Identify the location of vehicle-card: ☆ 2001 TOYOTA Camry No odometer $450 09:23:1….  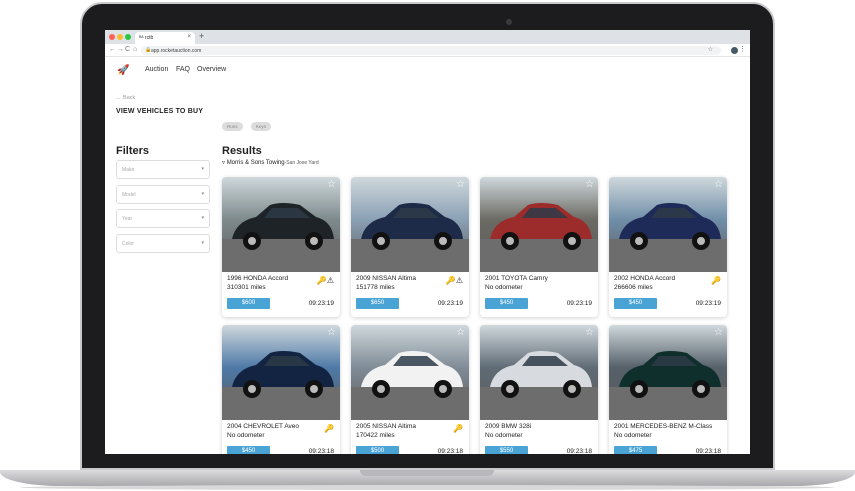
(539, 247).